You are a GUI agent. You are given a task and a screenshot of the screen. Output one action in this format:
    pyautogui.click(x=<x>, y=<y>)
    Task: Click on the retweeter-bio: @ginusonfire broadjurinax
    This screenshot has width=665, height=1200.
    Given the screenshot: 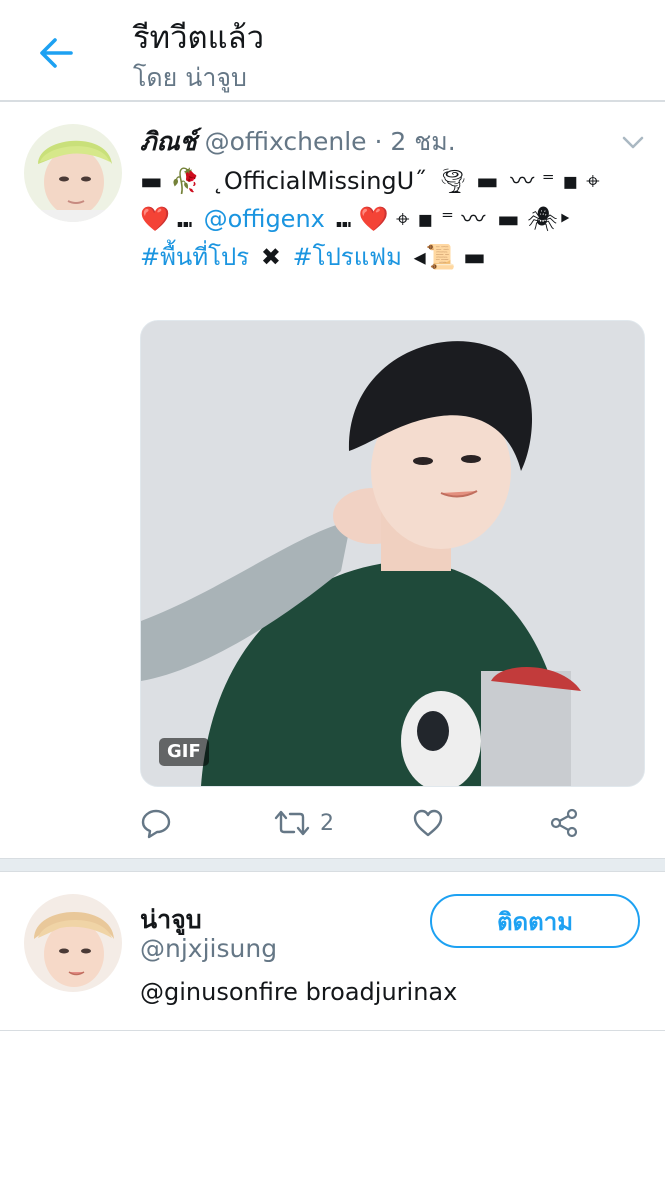 What is the action you would take?
    pyautogui.click(x=299, y=992)
    